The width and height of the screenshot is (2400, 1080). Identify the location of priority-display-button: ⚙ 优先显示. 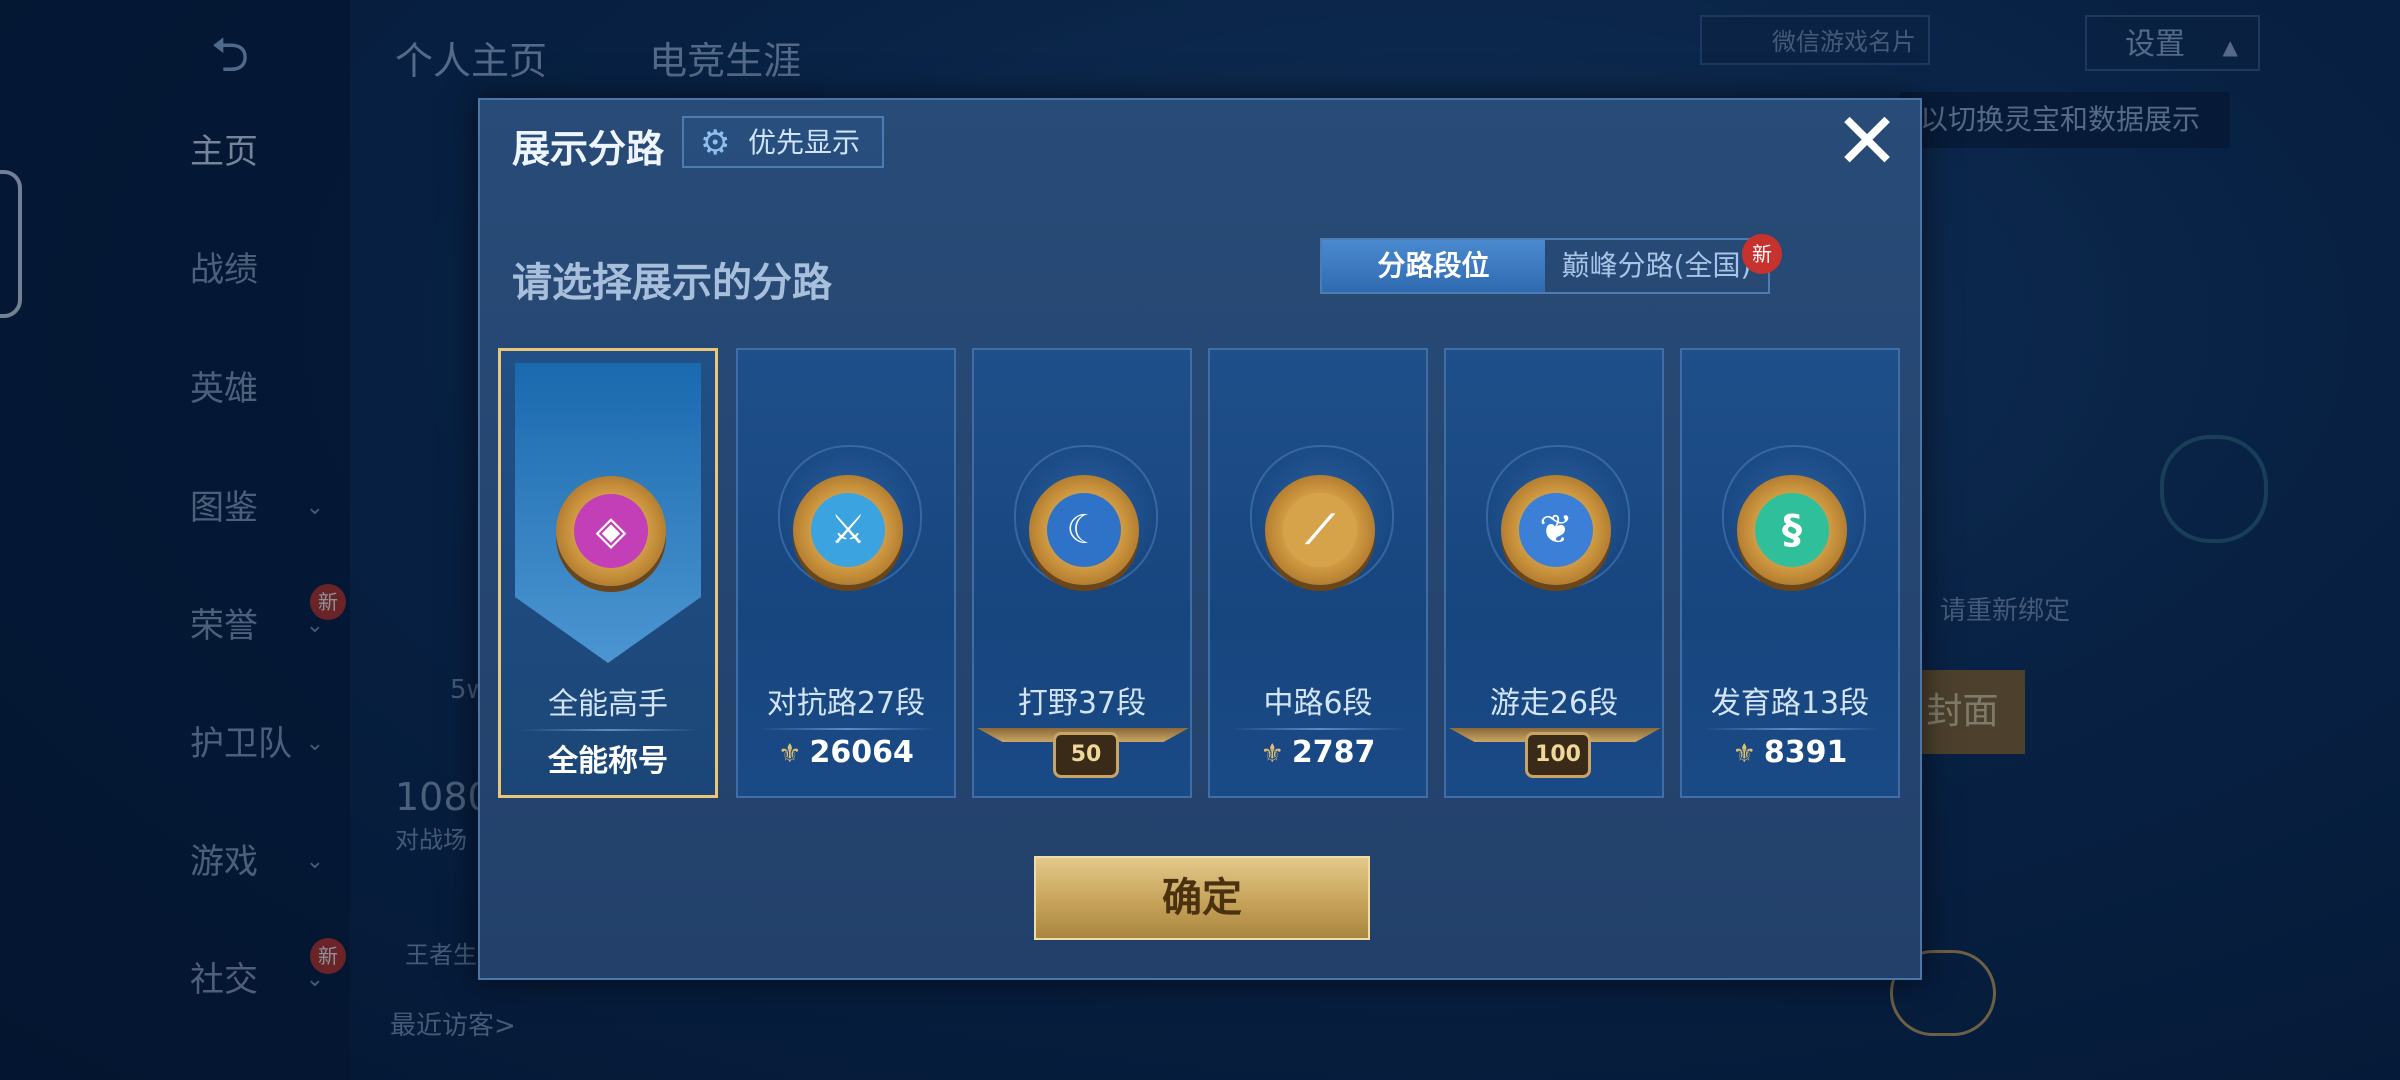
(783, 142).